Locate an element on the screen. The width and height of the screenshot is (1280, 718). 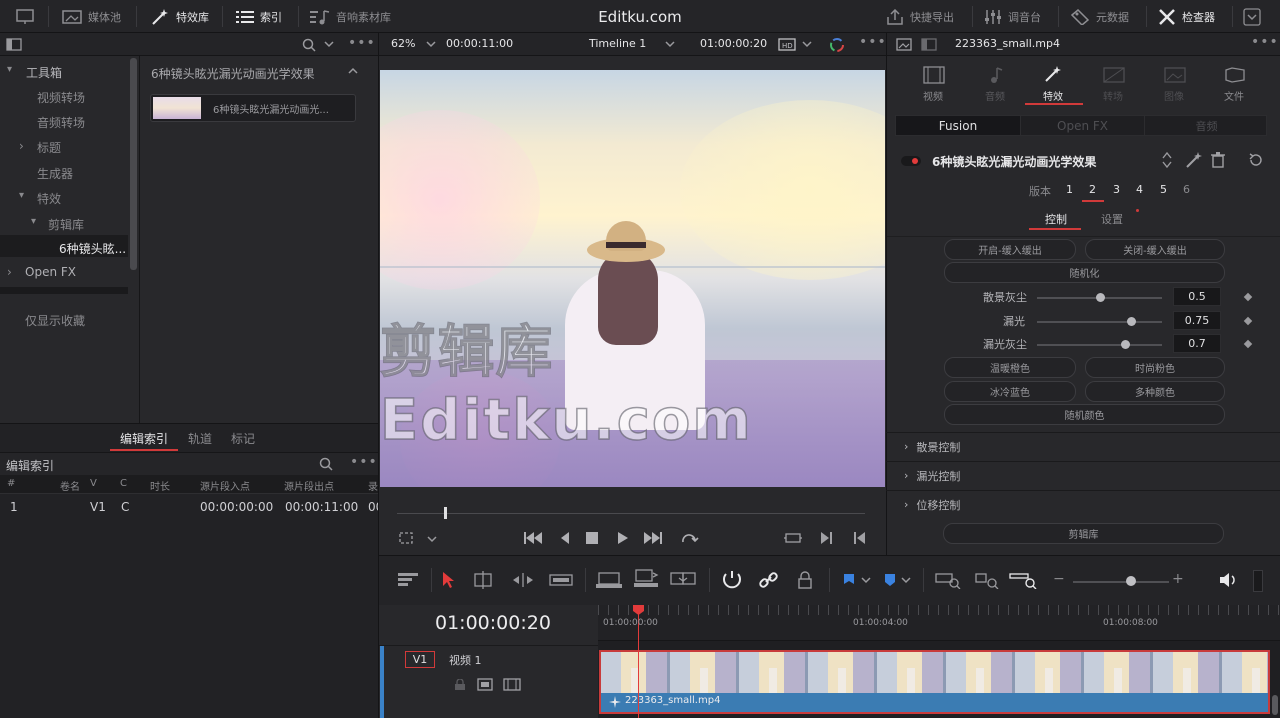
randomize-button: 随机化 is located at coordinates (1084, 272).